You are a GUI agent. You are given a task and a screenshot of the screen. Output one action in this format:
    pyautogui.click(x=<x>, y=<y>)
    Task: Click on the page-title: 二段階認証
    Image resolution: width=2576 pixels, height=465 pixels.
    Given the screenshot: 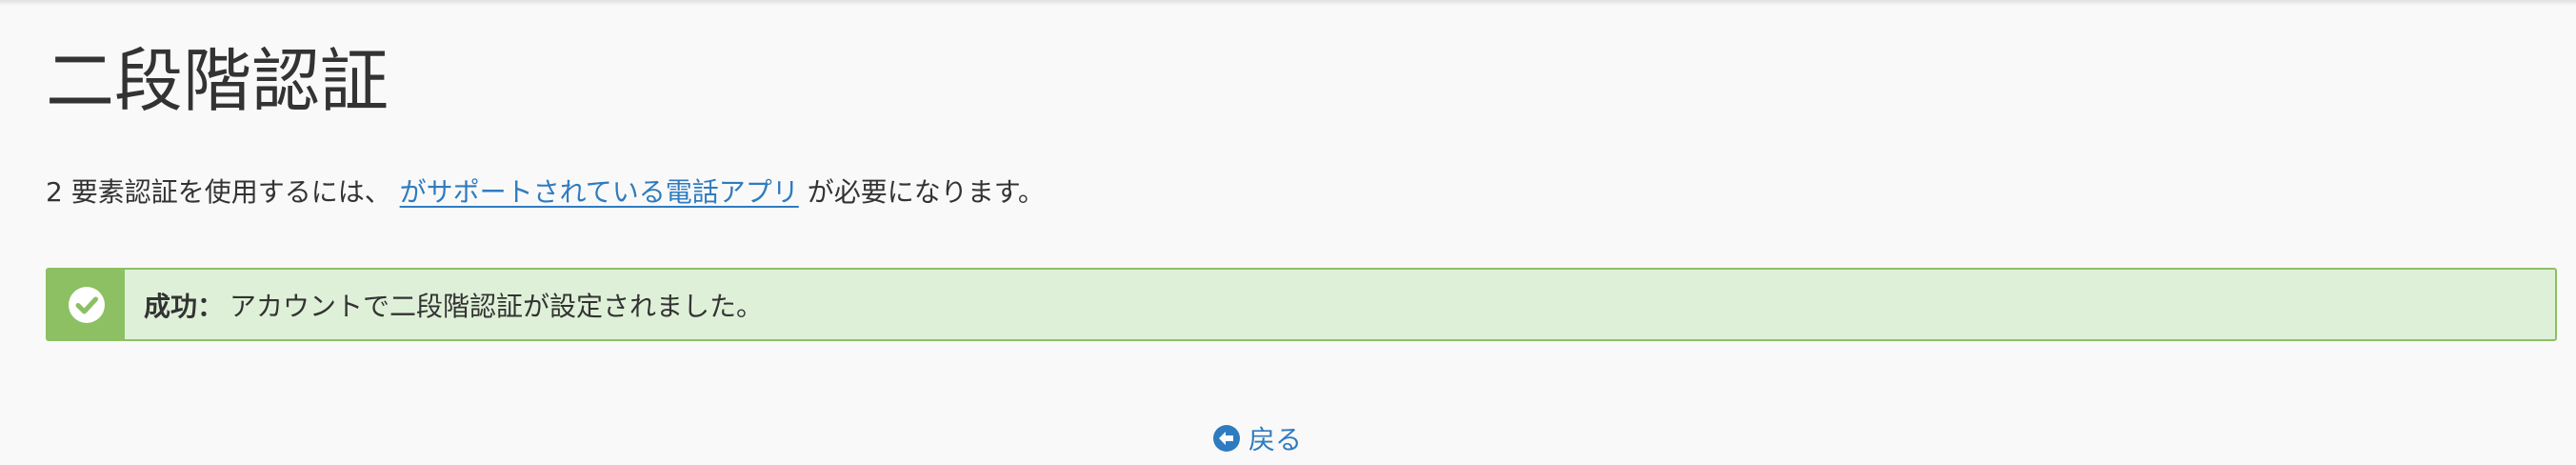 What is the action you would take?
    pyautogui.click(x=217, y=81)
    